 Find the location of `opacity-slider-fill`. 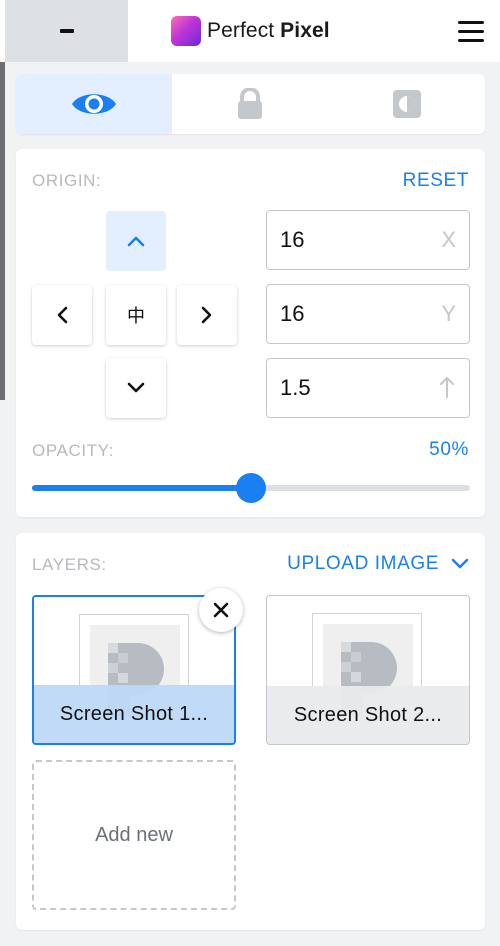

opacity-slider-fill is located at coordinates (141, 488).